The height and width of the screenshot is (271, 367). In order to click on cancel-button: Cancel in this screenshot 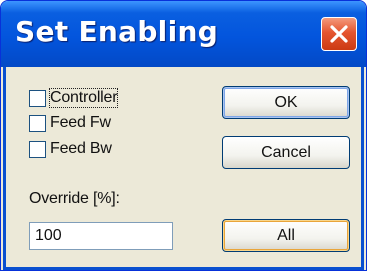, I will do `click(286, 152)`.